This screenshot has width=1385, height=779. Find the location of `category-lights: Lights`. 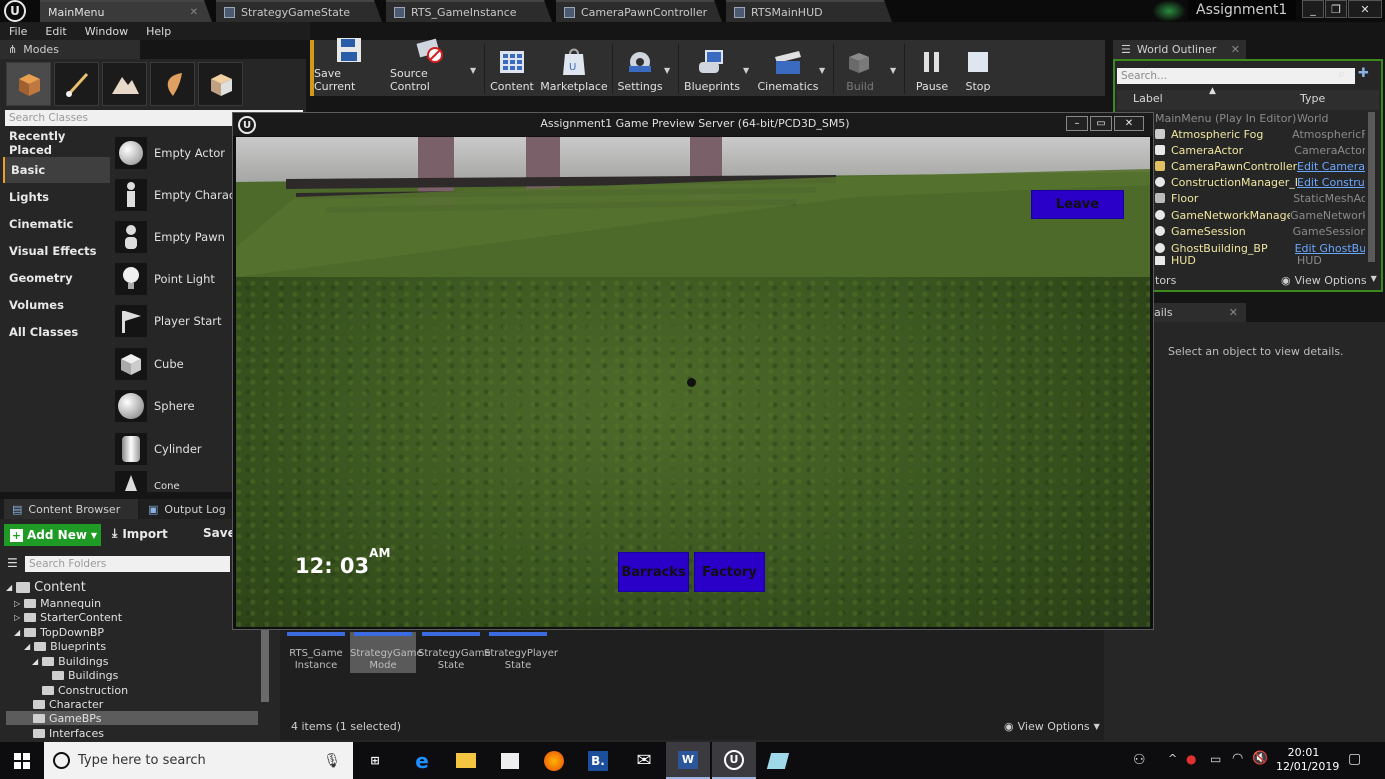

category-lights: Lights is located at coordinates (56, 197).